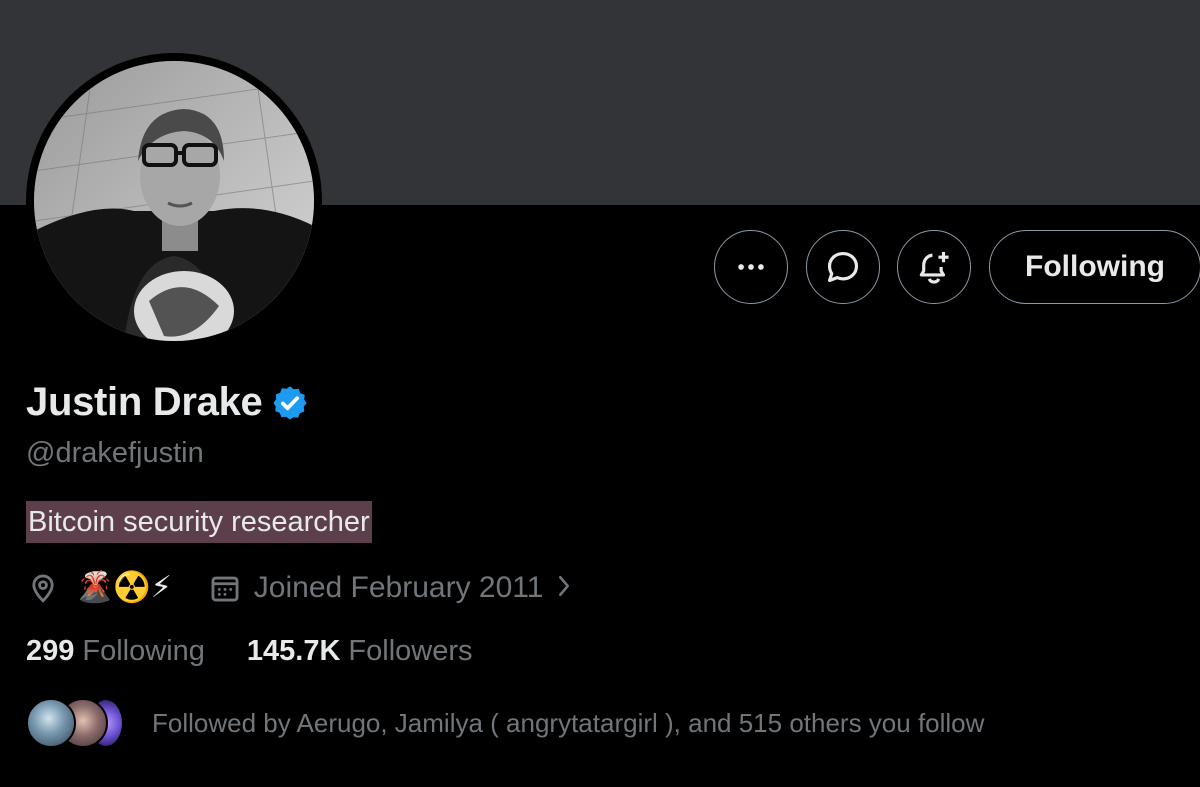 The width and height of the screenshot is (1200, 787). Describe the element at coordinates (398, 587) in the screenshot. I see `joined-text: Joined February 2011` at that location.